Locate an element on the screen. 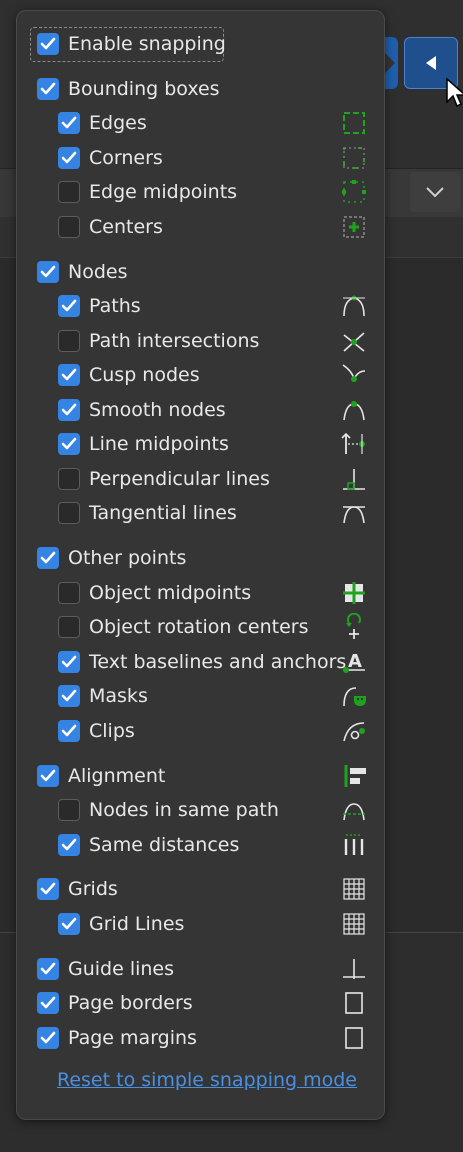 The image size is (463, 1152). option-label: Object rotation centers is located at coordinates (199, 627).